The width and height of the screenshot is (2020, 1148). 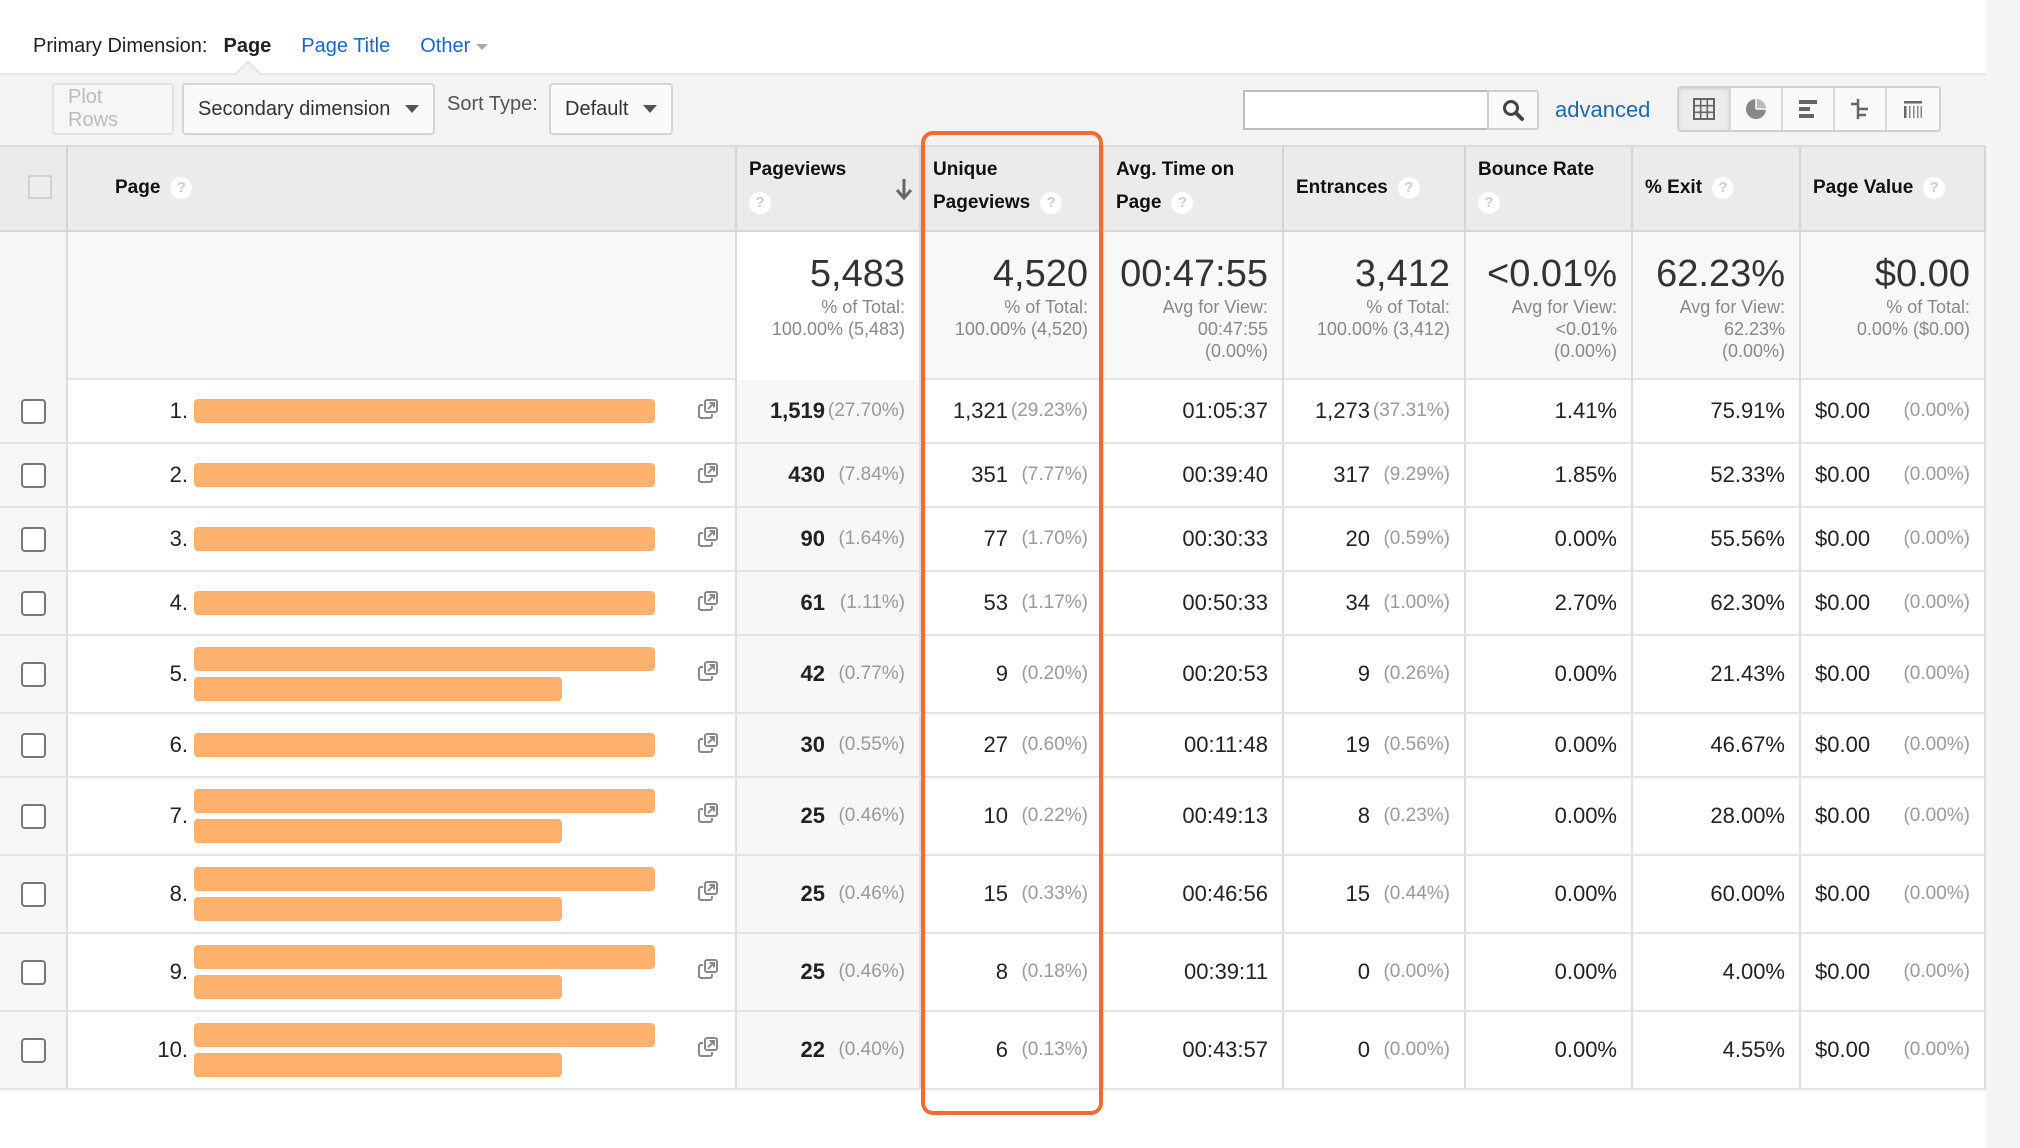 I want to click on entrances-cell: 9 (0.26%), so click(x=1375, y=674).